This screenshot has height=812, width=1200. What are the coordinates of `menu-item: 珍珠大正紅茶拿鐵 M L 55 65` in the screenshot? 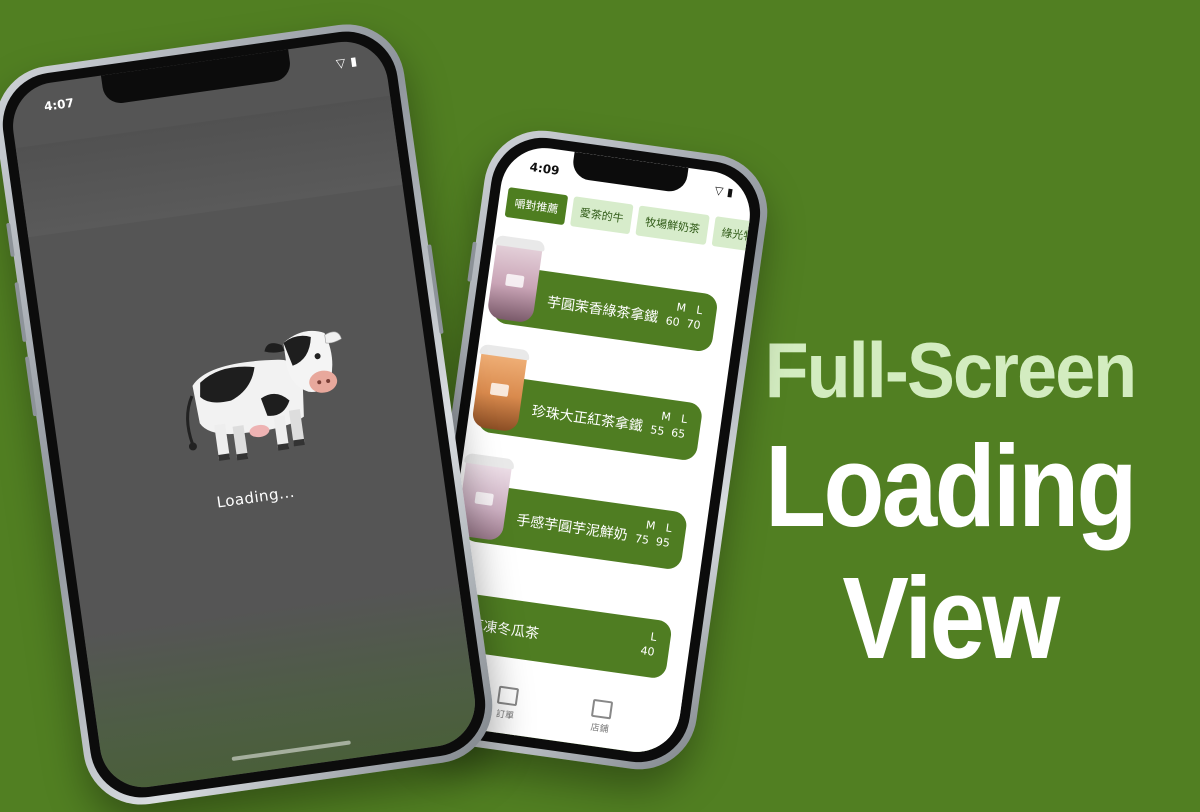 It's located at (595, 408).